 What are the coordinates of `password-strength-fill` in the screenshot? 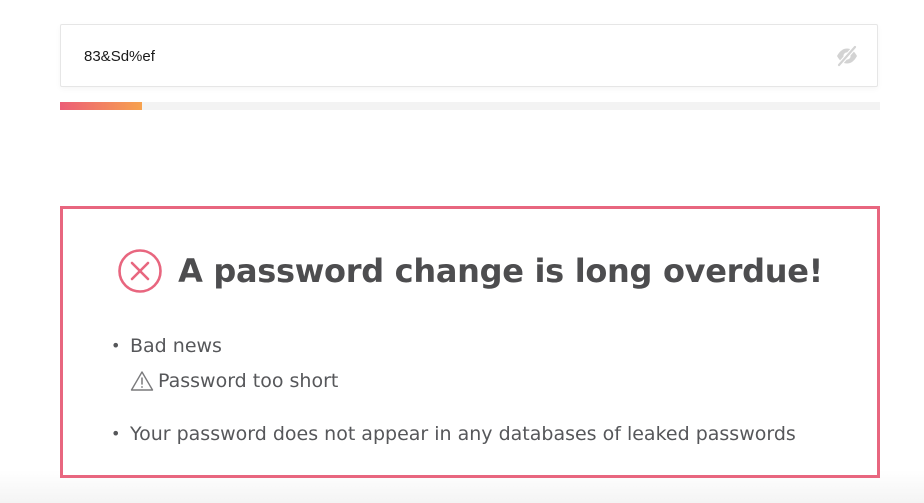 It's located at (101, 106).